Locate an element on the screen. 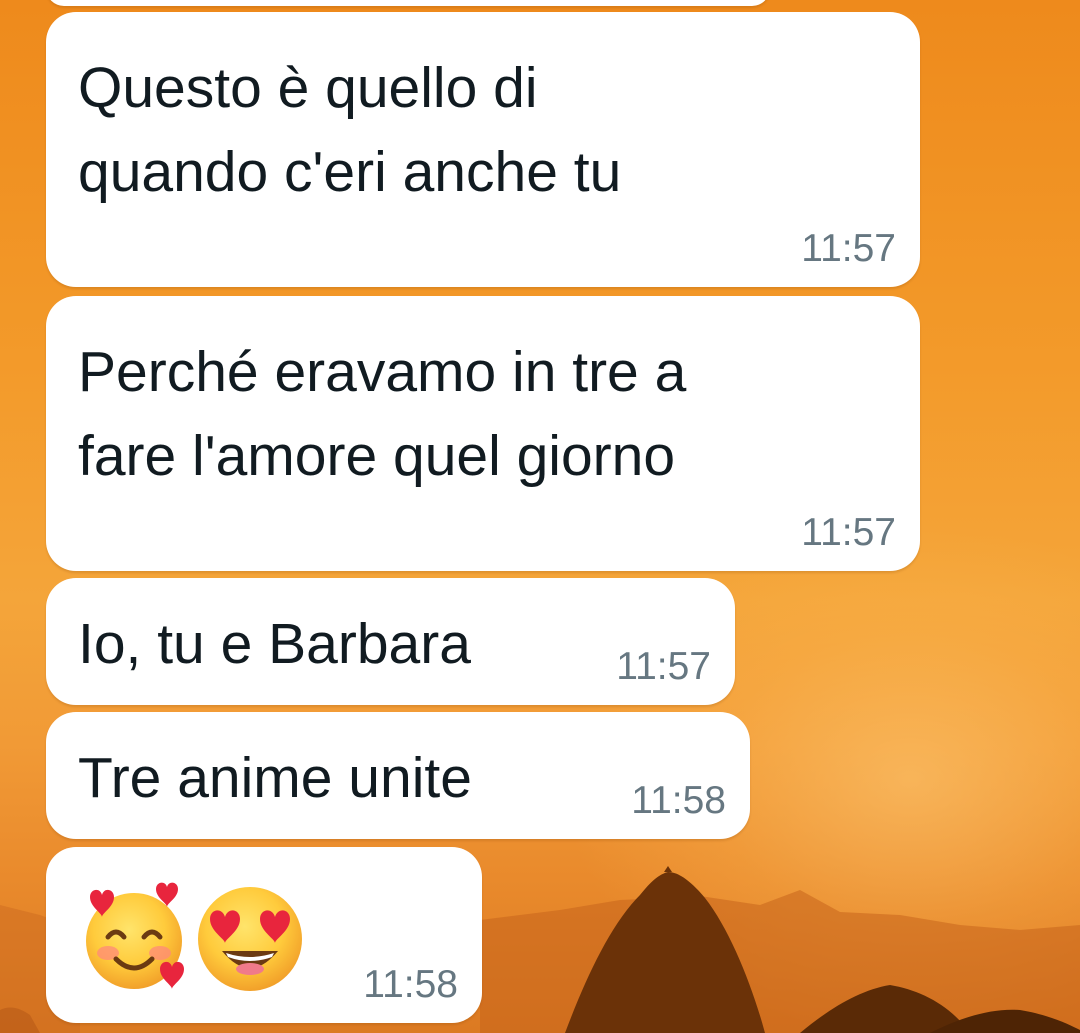 Image resolution: width=1080 pixels, height=1033 pixels. message-bubble: Tre anime unite 11:58 is located at coordinates (398, 775).